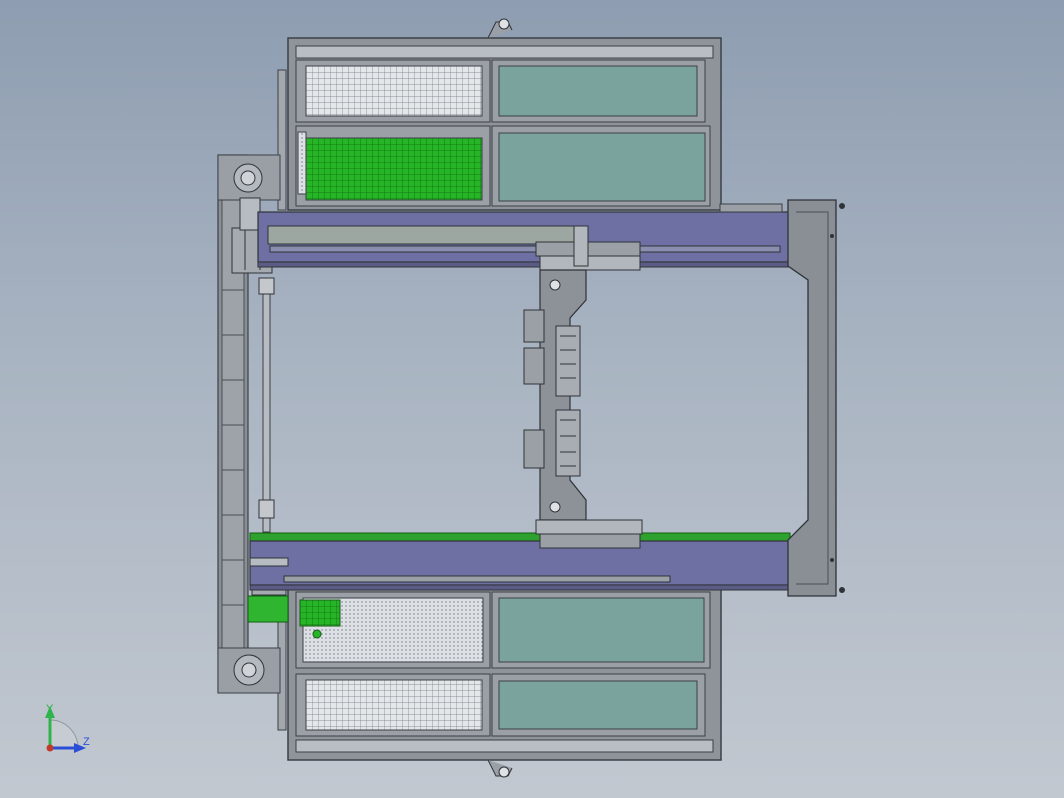  Describe the element at coordinates (601, 630) in the screenshot. I see `glass-panel-bottom-mid` at that location.